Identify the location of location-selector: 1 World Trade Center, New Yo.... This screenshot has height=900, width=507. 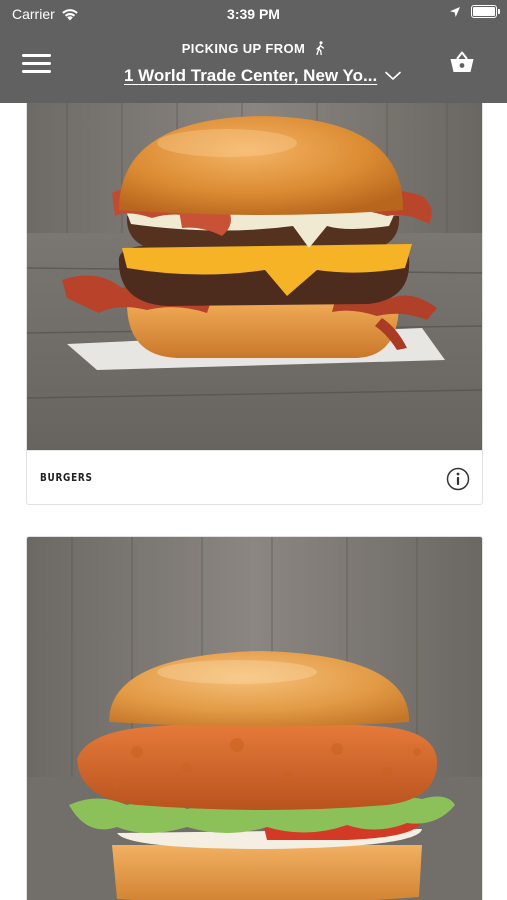
(262, 76).